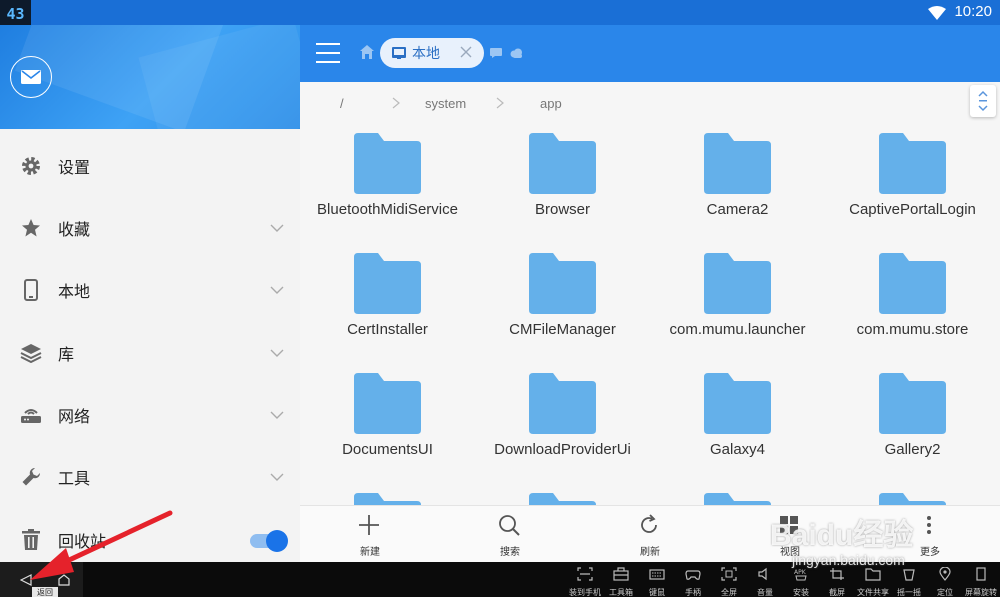 This screenshot has width=1000, height=597. I want to click on android-nav-area: 返回, so click(41, 579).